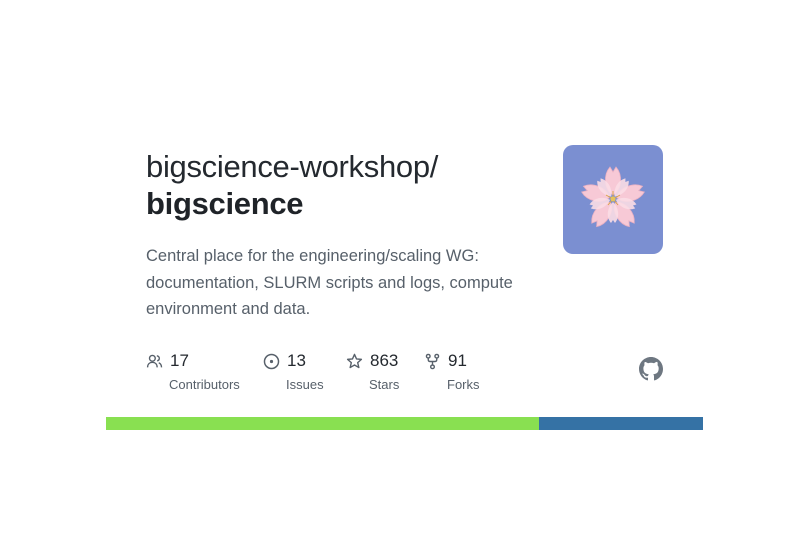  Describe the element at coordinates (154, 360) in the screenshot. I see `people-icon` at that location.